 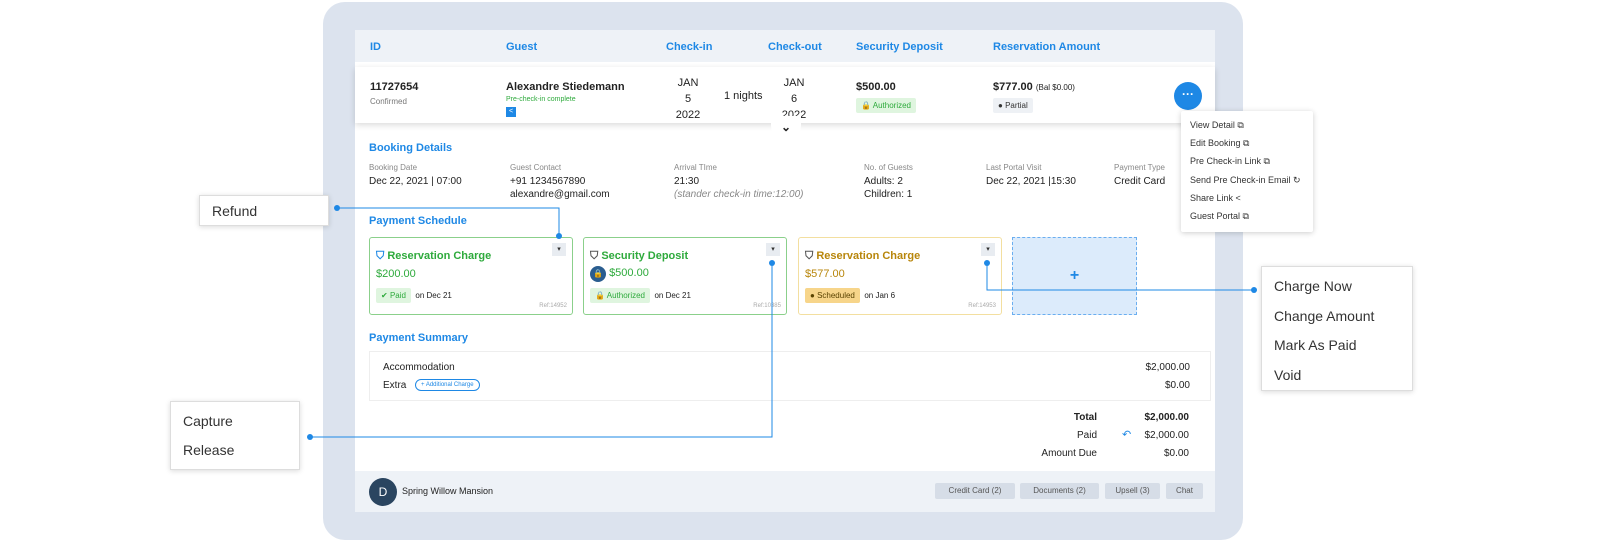 What do you see at coordinates (1287, 375) in the screenshot?
I see `void-option: Void` at bounding box center [1287, 375].